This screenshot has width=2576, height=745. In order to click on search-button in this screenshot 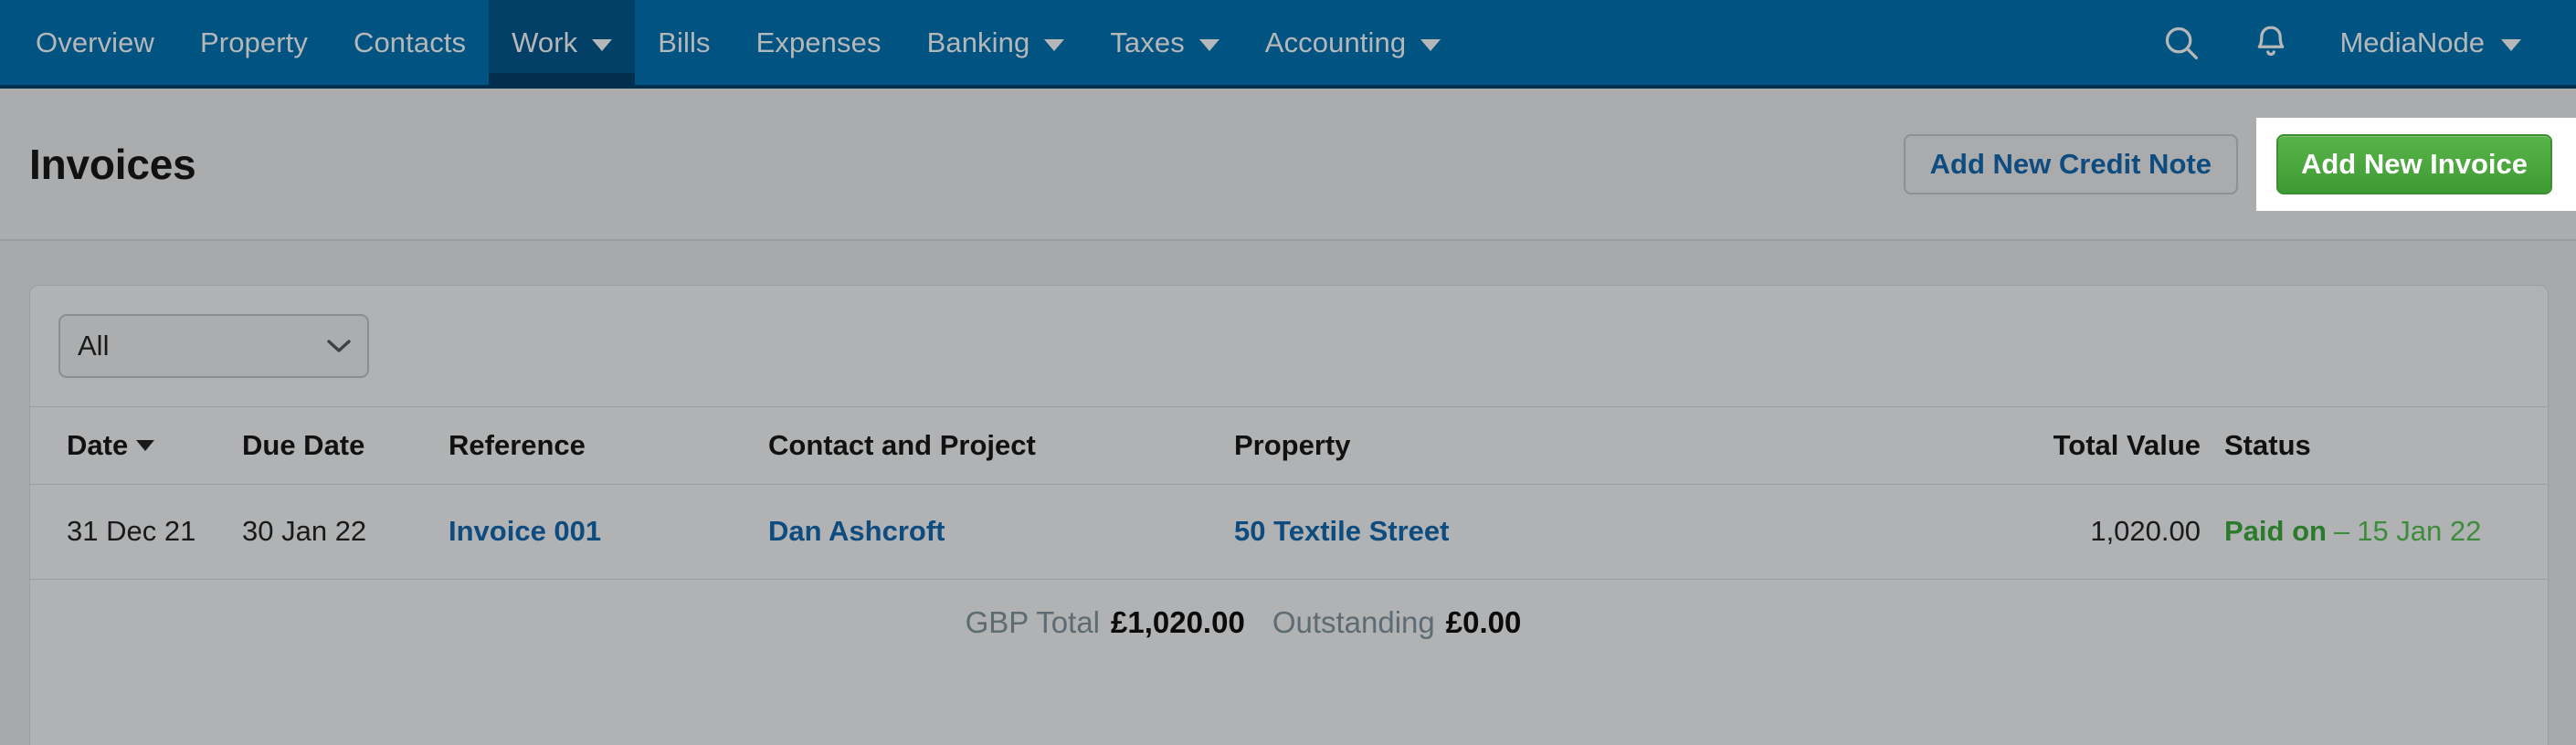, I will do `click(2181, 42)`.